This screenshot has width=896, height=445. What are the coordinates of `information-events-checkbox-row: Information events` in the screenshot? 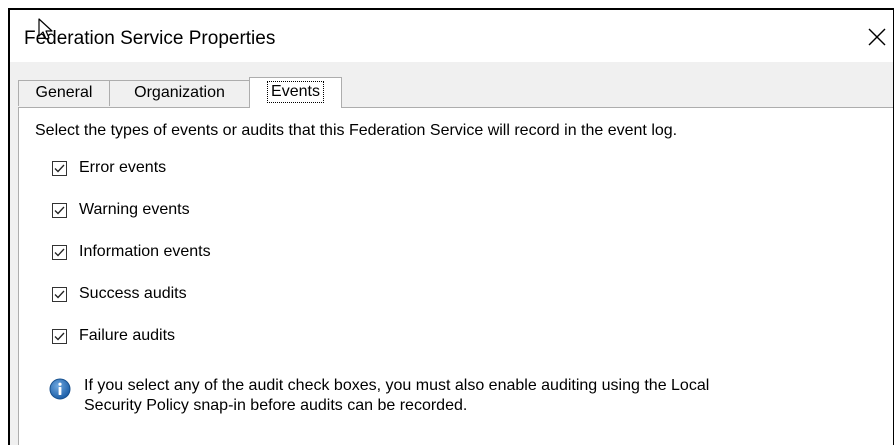 It's located at (131, 252).